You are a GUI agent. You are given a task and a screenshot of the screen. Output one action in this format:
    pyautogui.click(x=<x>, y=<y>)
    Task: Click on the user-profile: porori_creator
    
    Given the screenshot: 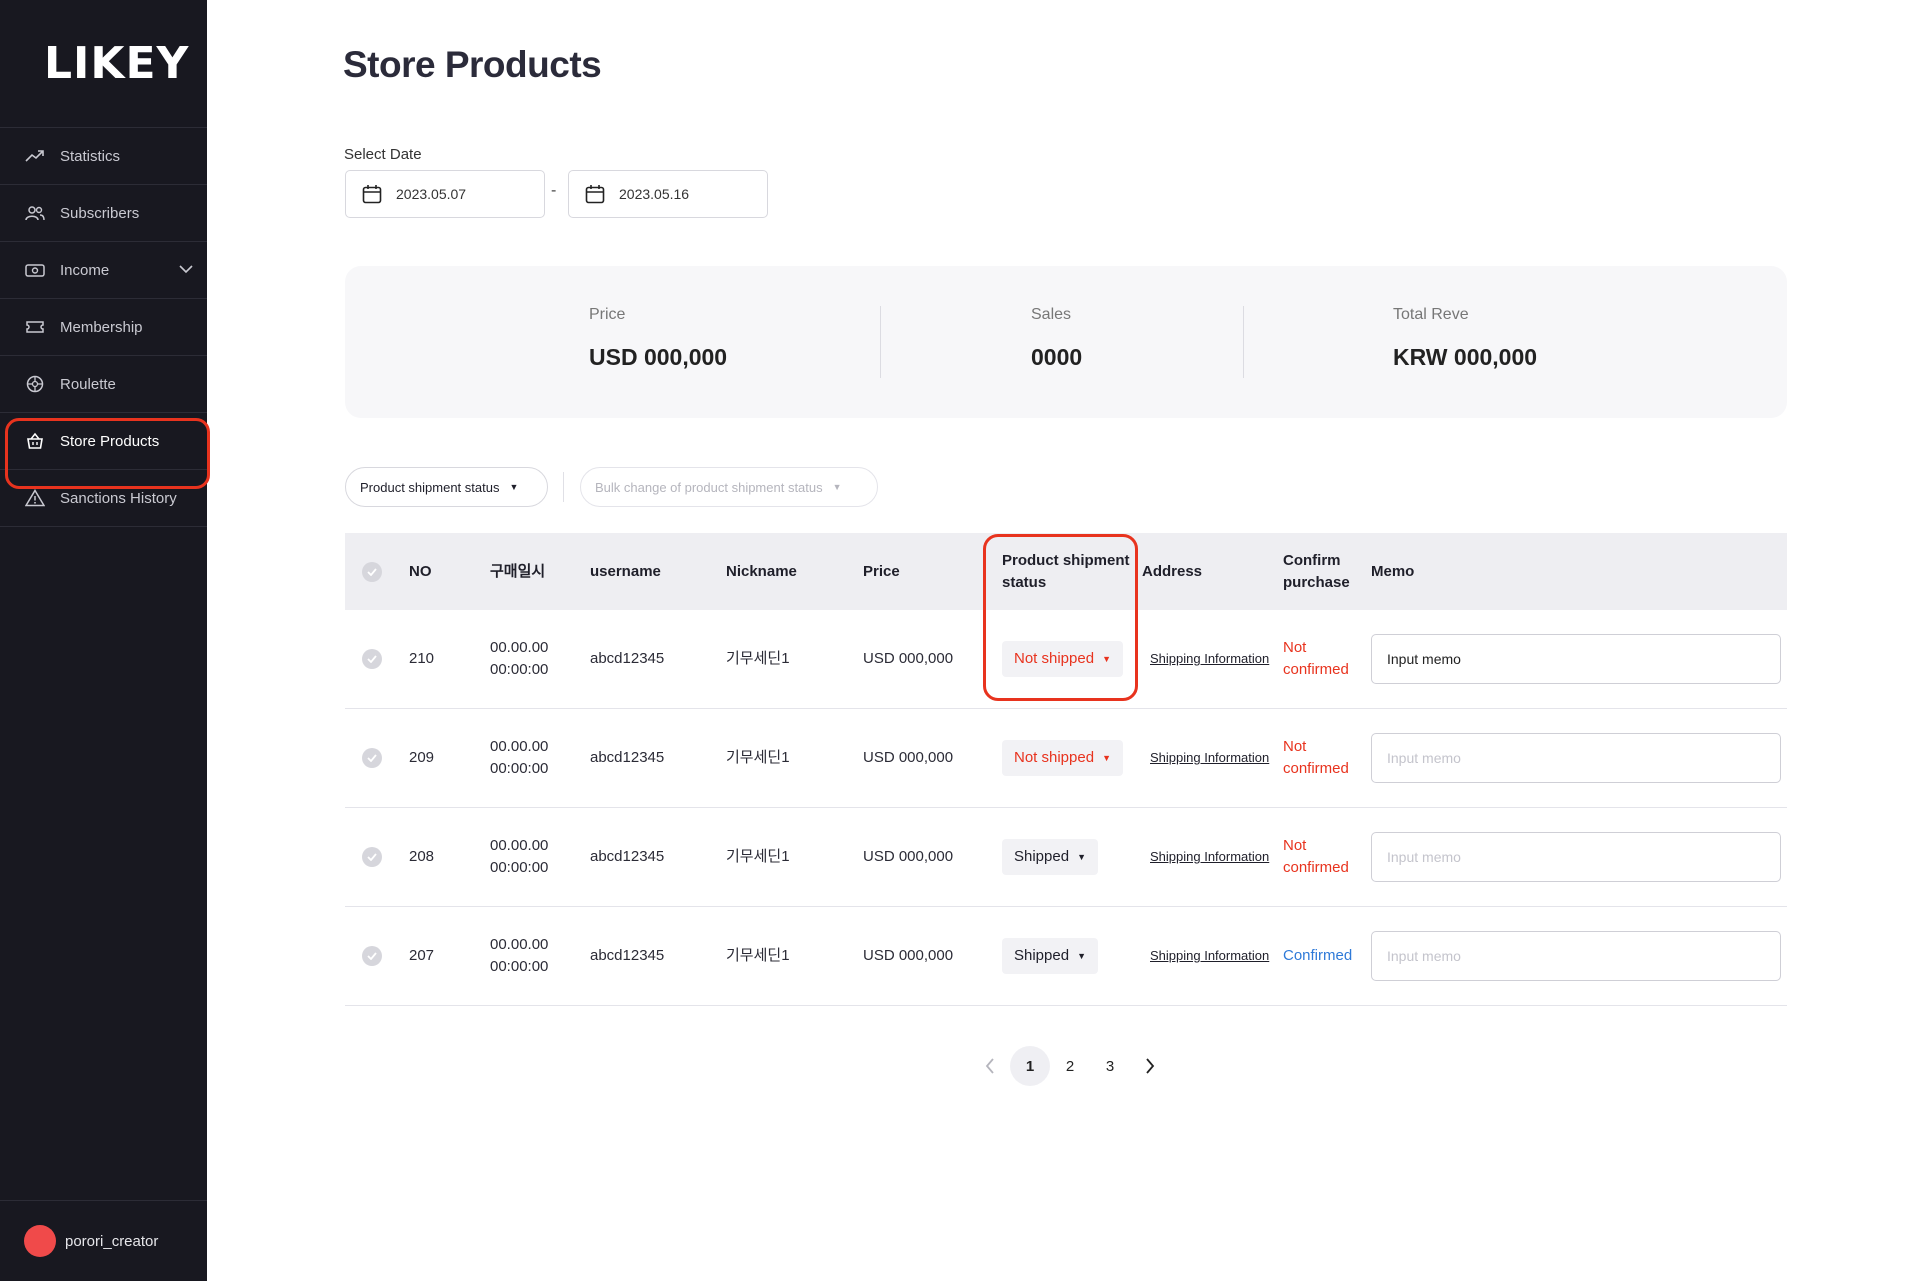 What is the action you would take?
    pyautogui.click(x=103, y=1240)
    